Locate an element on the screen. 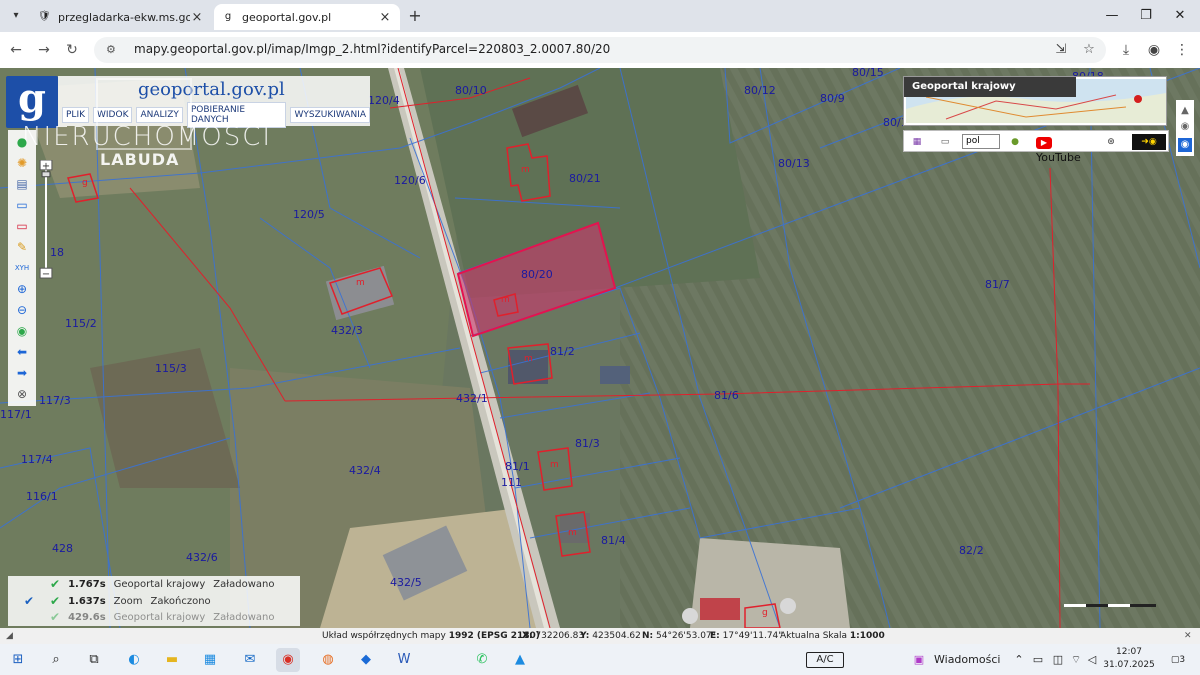 This screenshot has width=1200, height=675. firefox-icon: ◍ is located at coordinates (328, 660).